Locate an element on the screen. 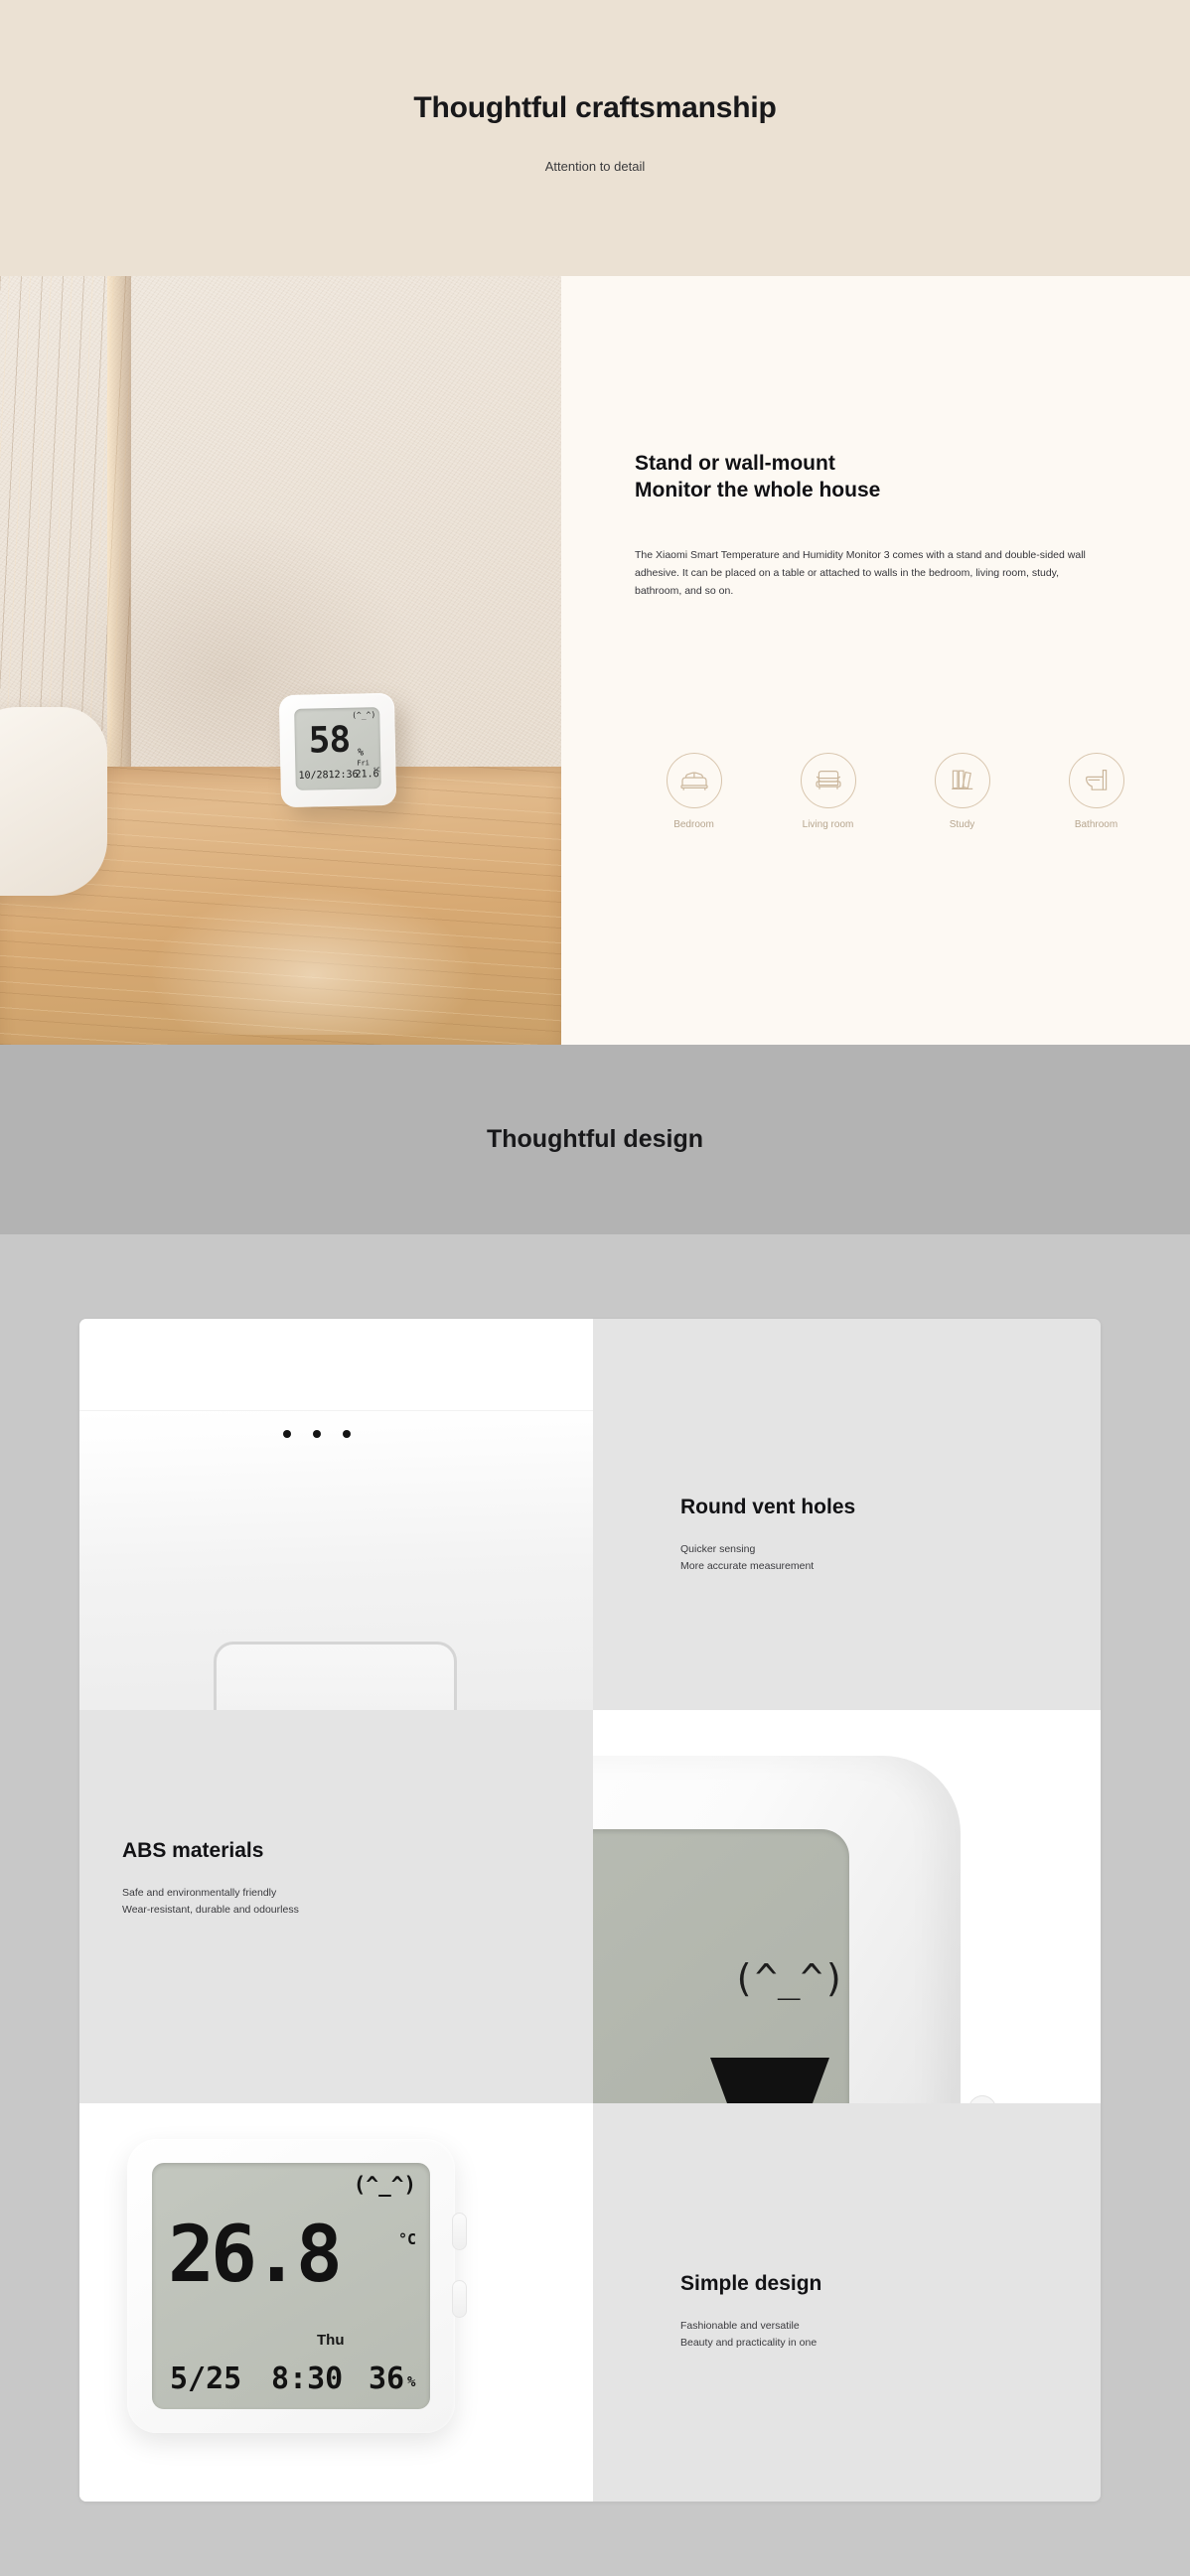 The width and height of the screenshot is (1190, 2576). page-subtitle: Attention to detail is located at coordinates (595, 166).